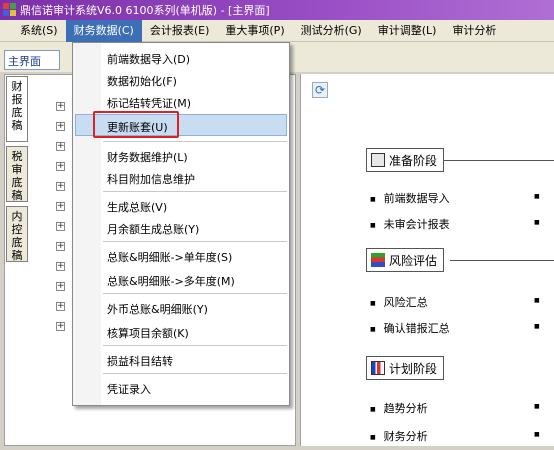 The height and width of the screenshot is (450, 554). Describe the element at coordinates (378, 260) in the screenshot. I see `flag-icon` at that location.